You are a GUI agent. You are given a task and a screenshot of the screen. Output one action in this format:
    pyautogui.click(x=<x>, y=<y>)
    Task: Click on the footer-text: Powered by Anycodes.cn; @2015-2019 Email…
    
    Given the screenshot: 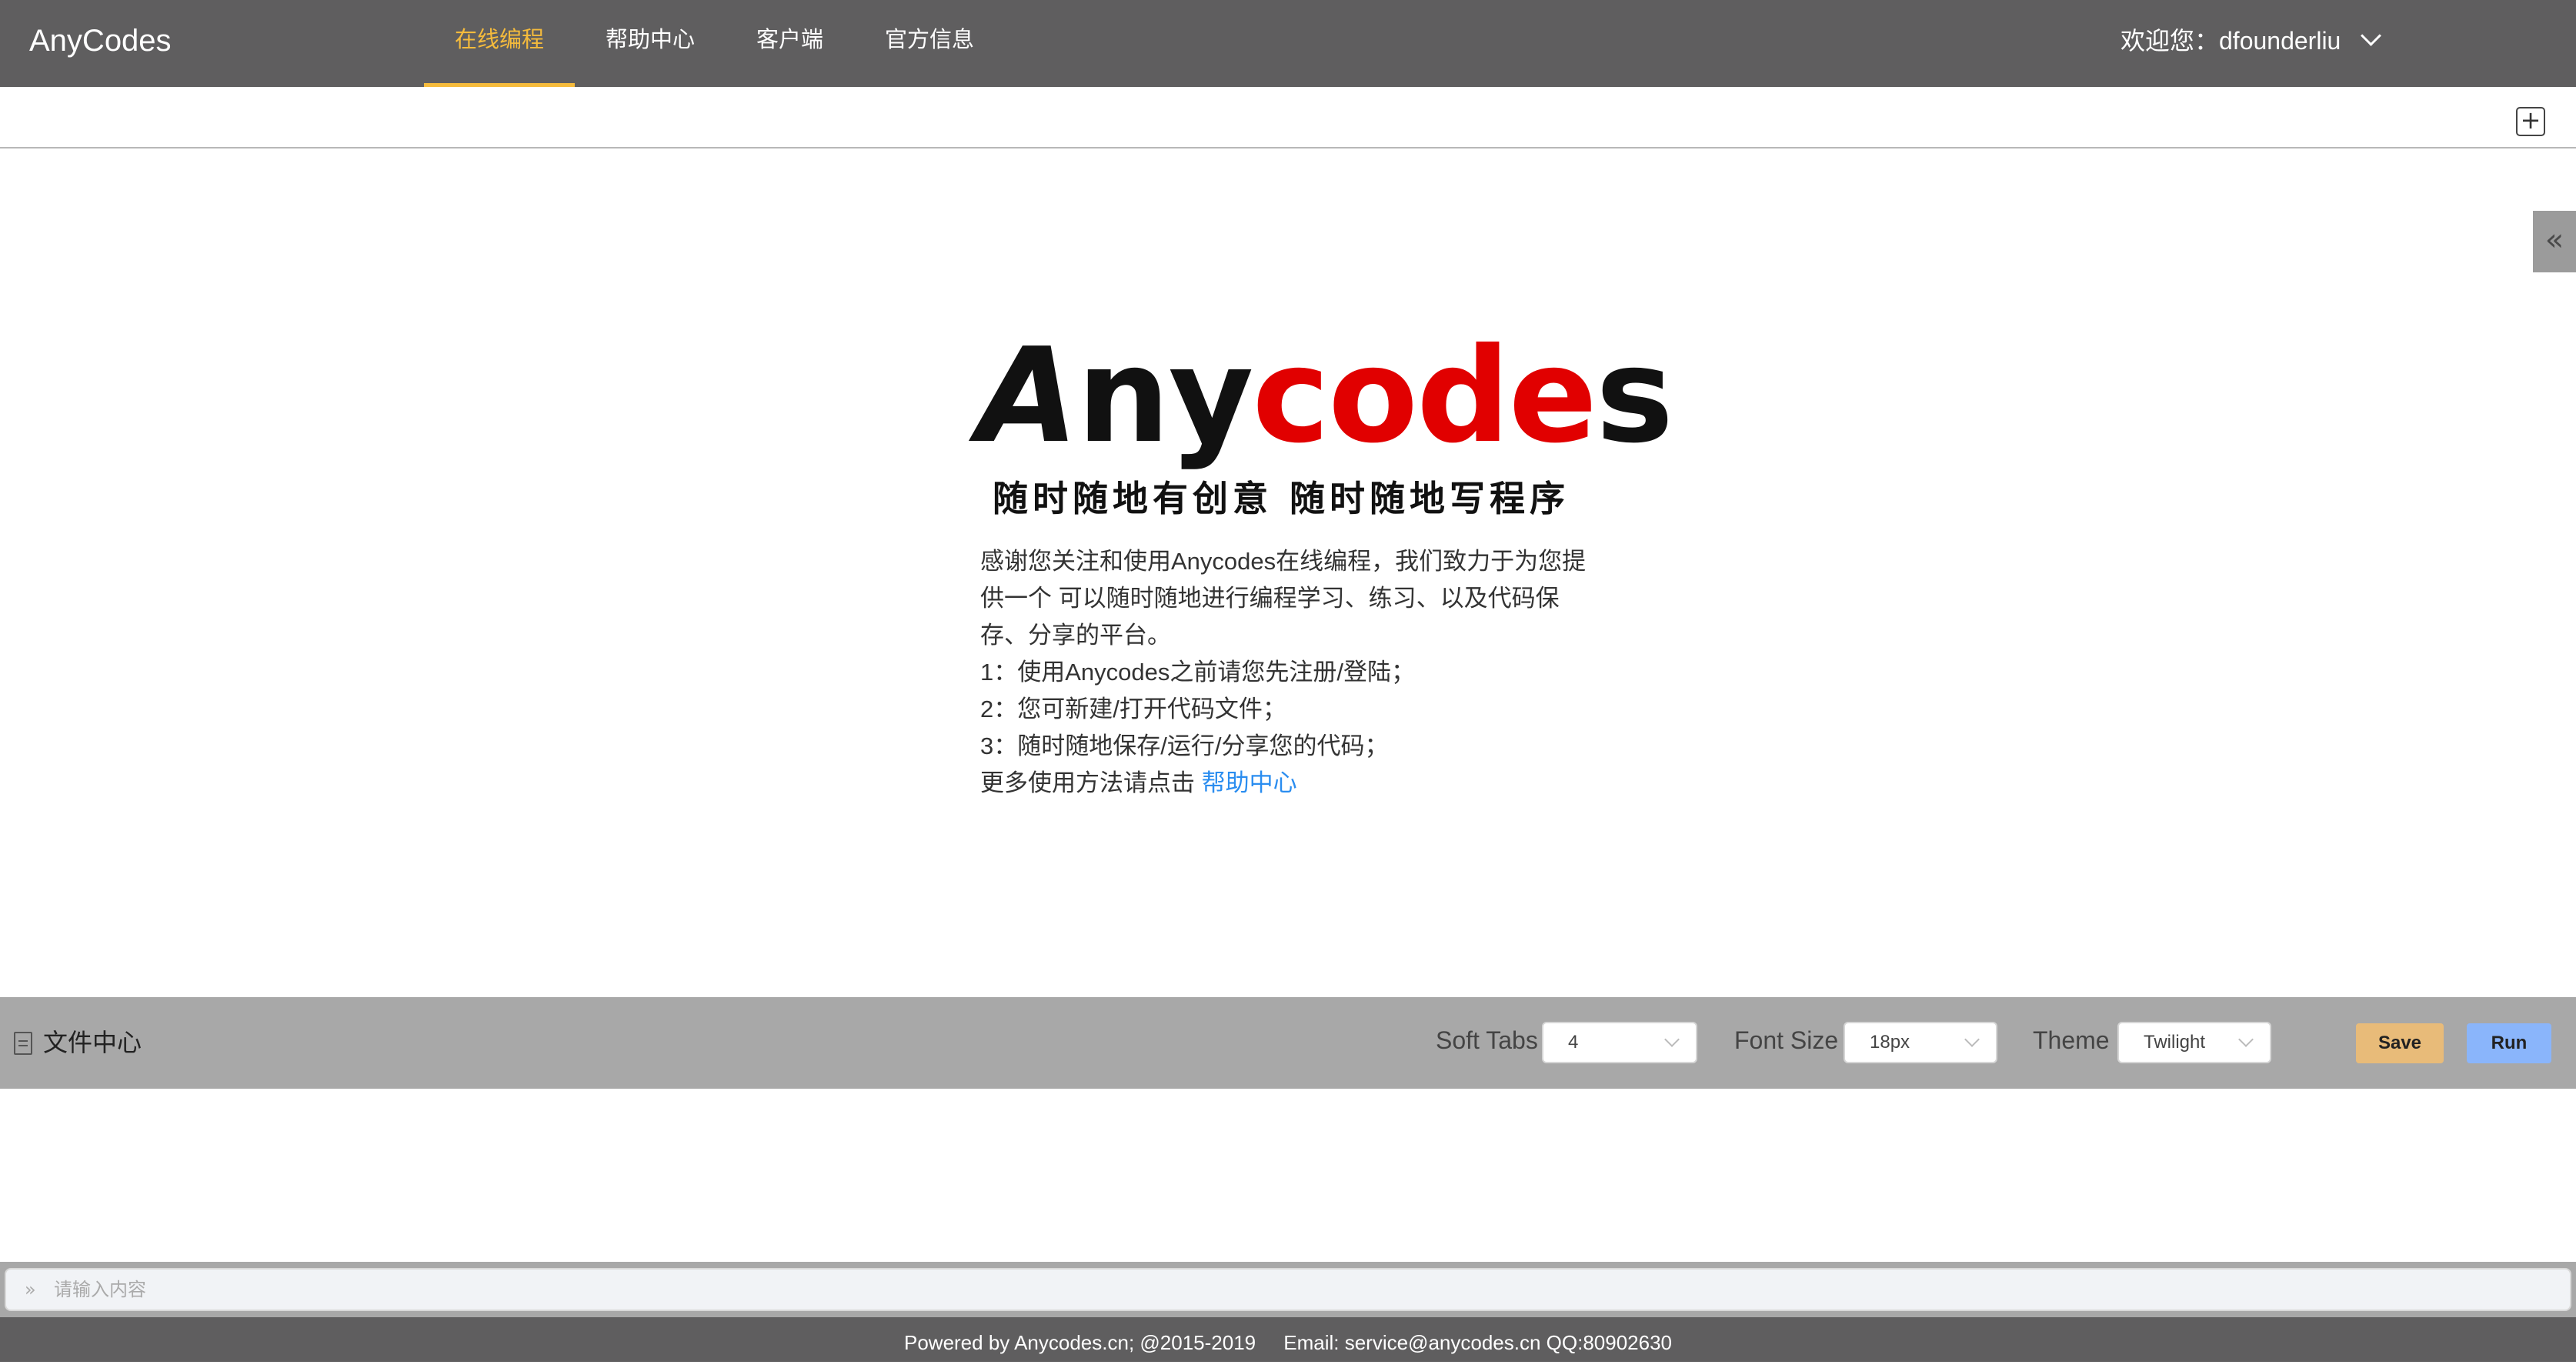 What is the action you would take?
    pyautogui.click(x=1288, y=1340)
    